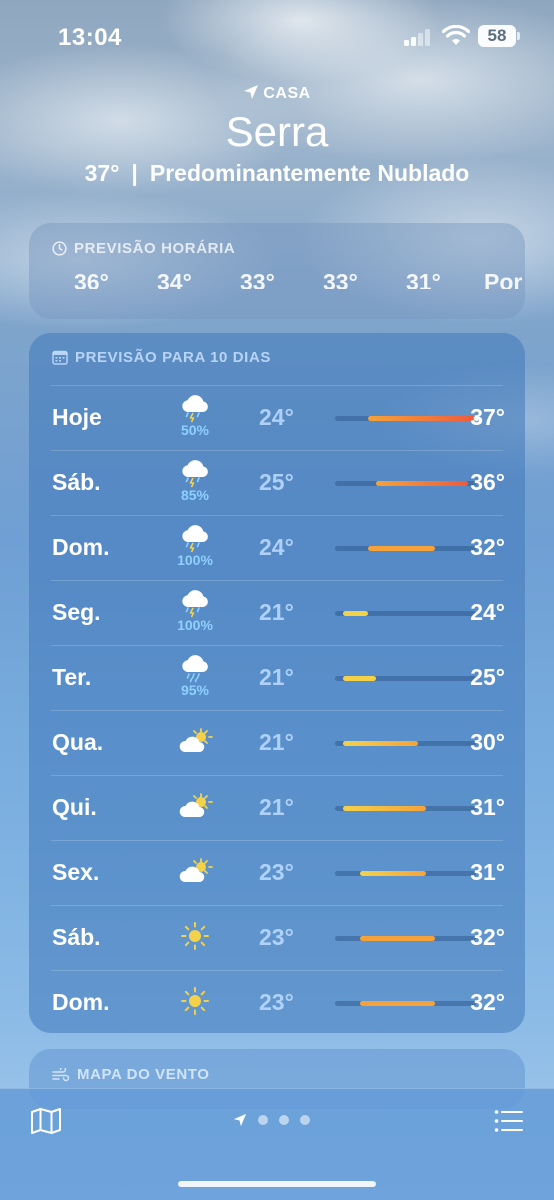  What do you see at coordinates (77, 417) in the screenshot?
I see `day-name: Hoje` at bounding box center [77, 417].